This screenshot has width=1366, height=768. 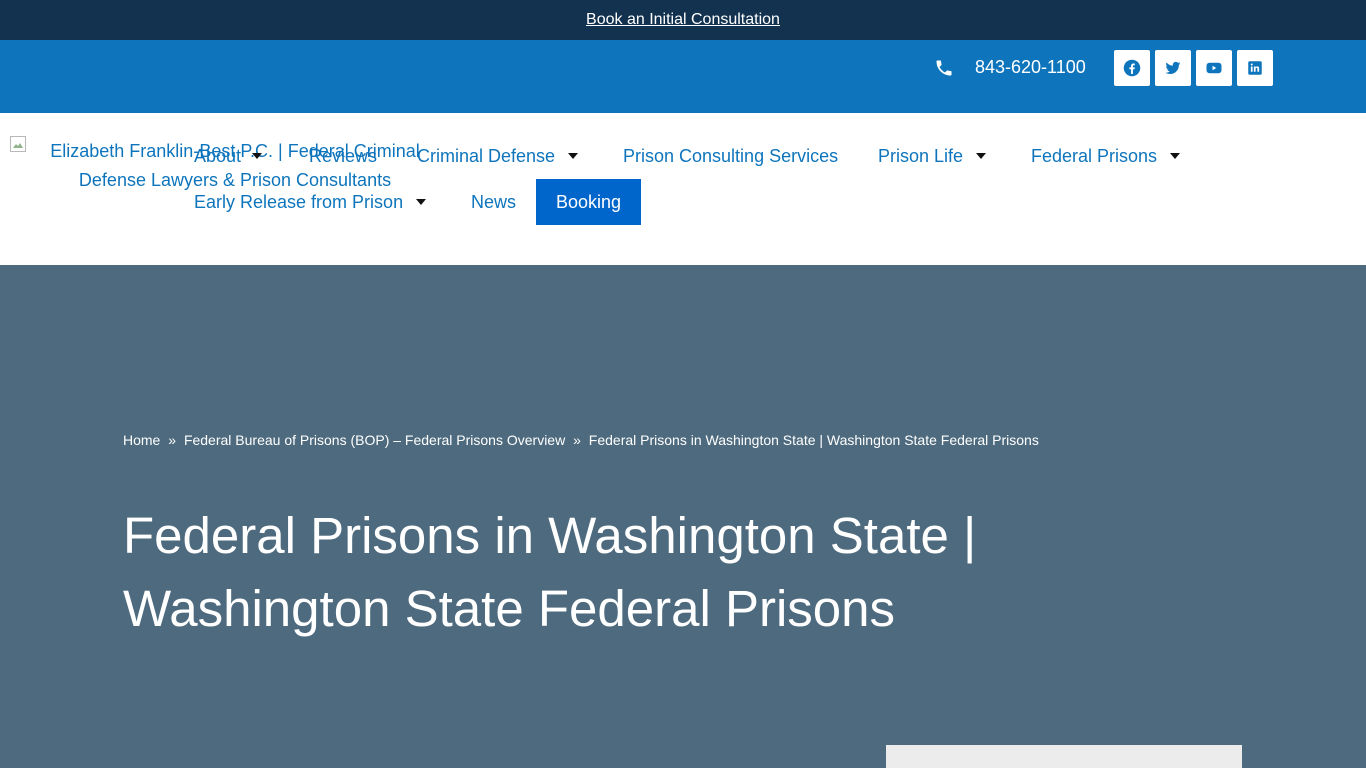 What do you see at coordinates (509, 608) in the screenshot?
I see `page-title-line2: Washington State Federal Prisons` at bounding box center [509, 608].